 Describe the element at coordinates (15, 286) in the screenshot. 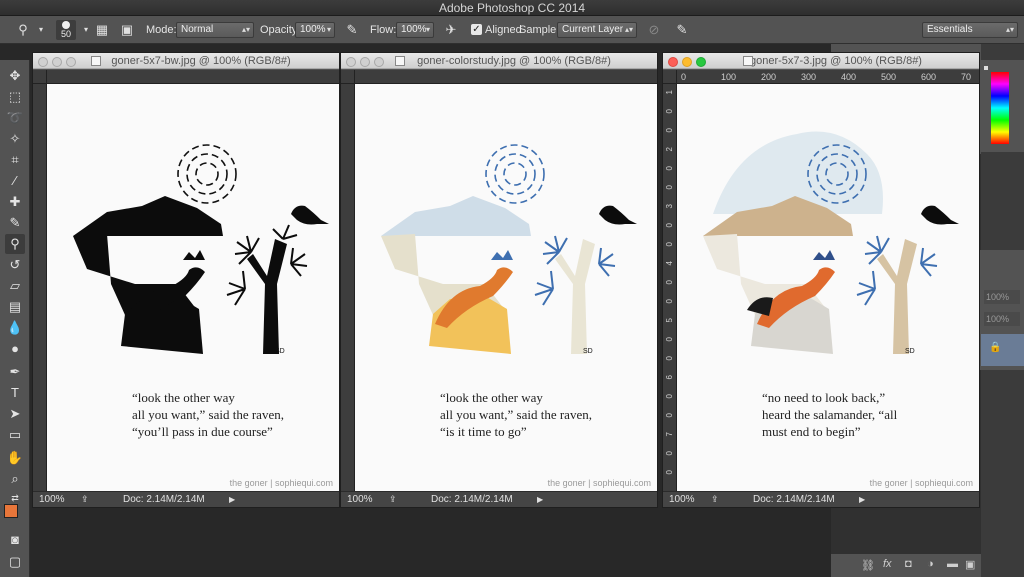

I see `eraser-tool-icon: ▱` at that location.